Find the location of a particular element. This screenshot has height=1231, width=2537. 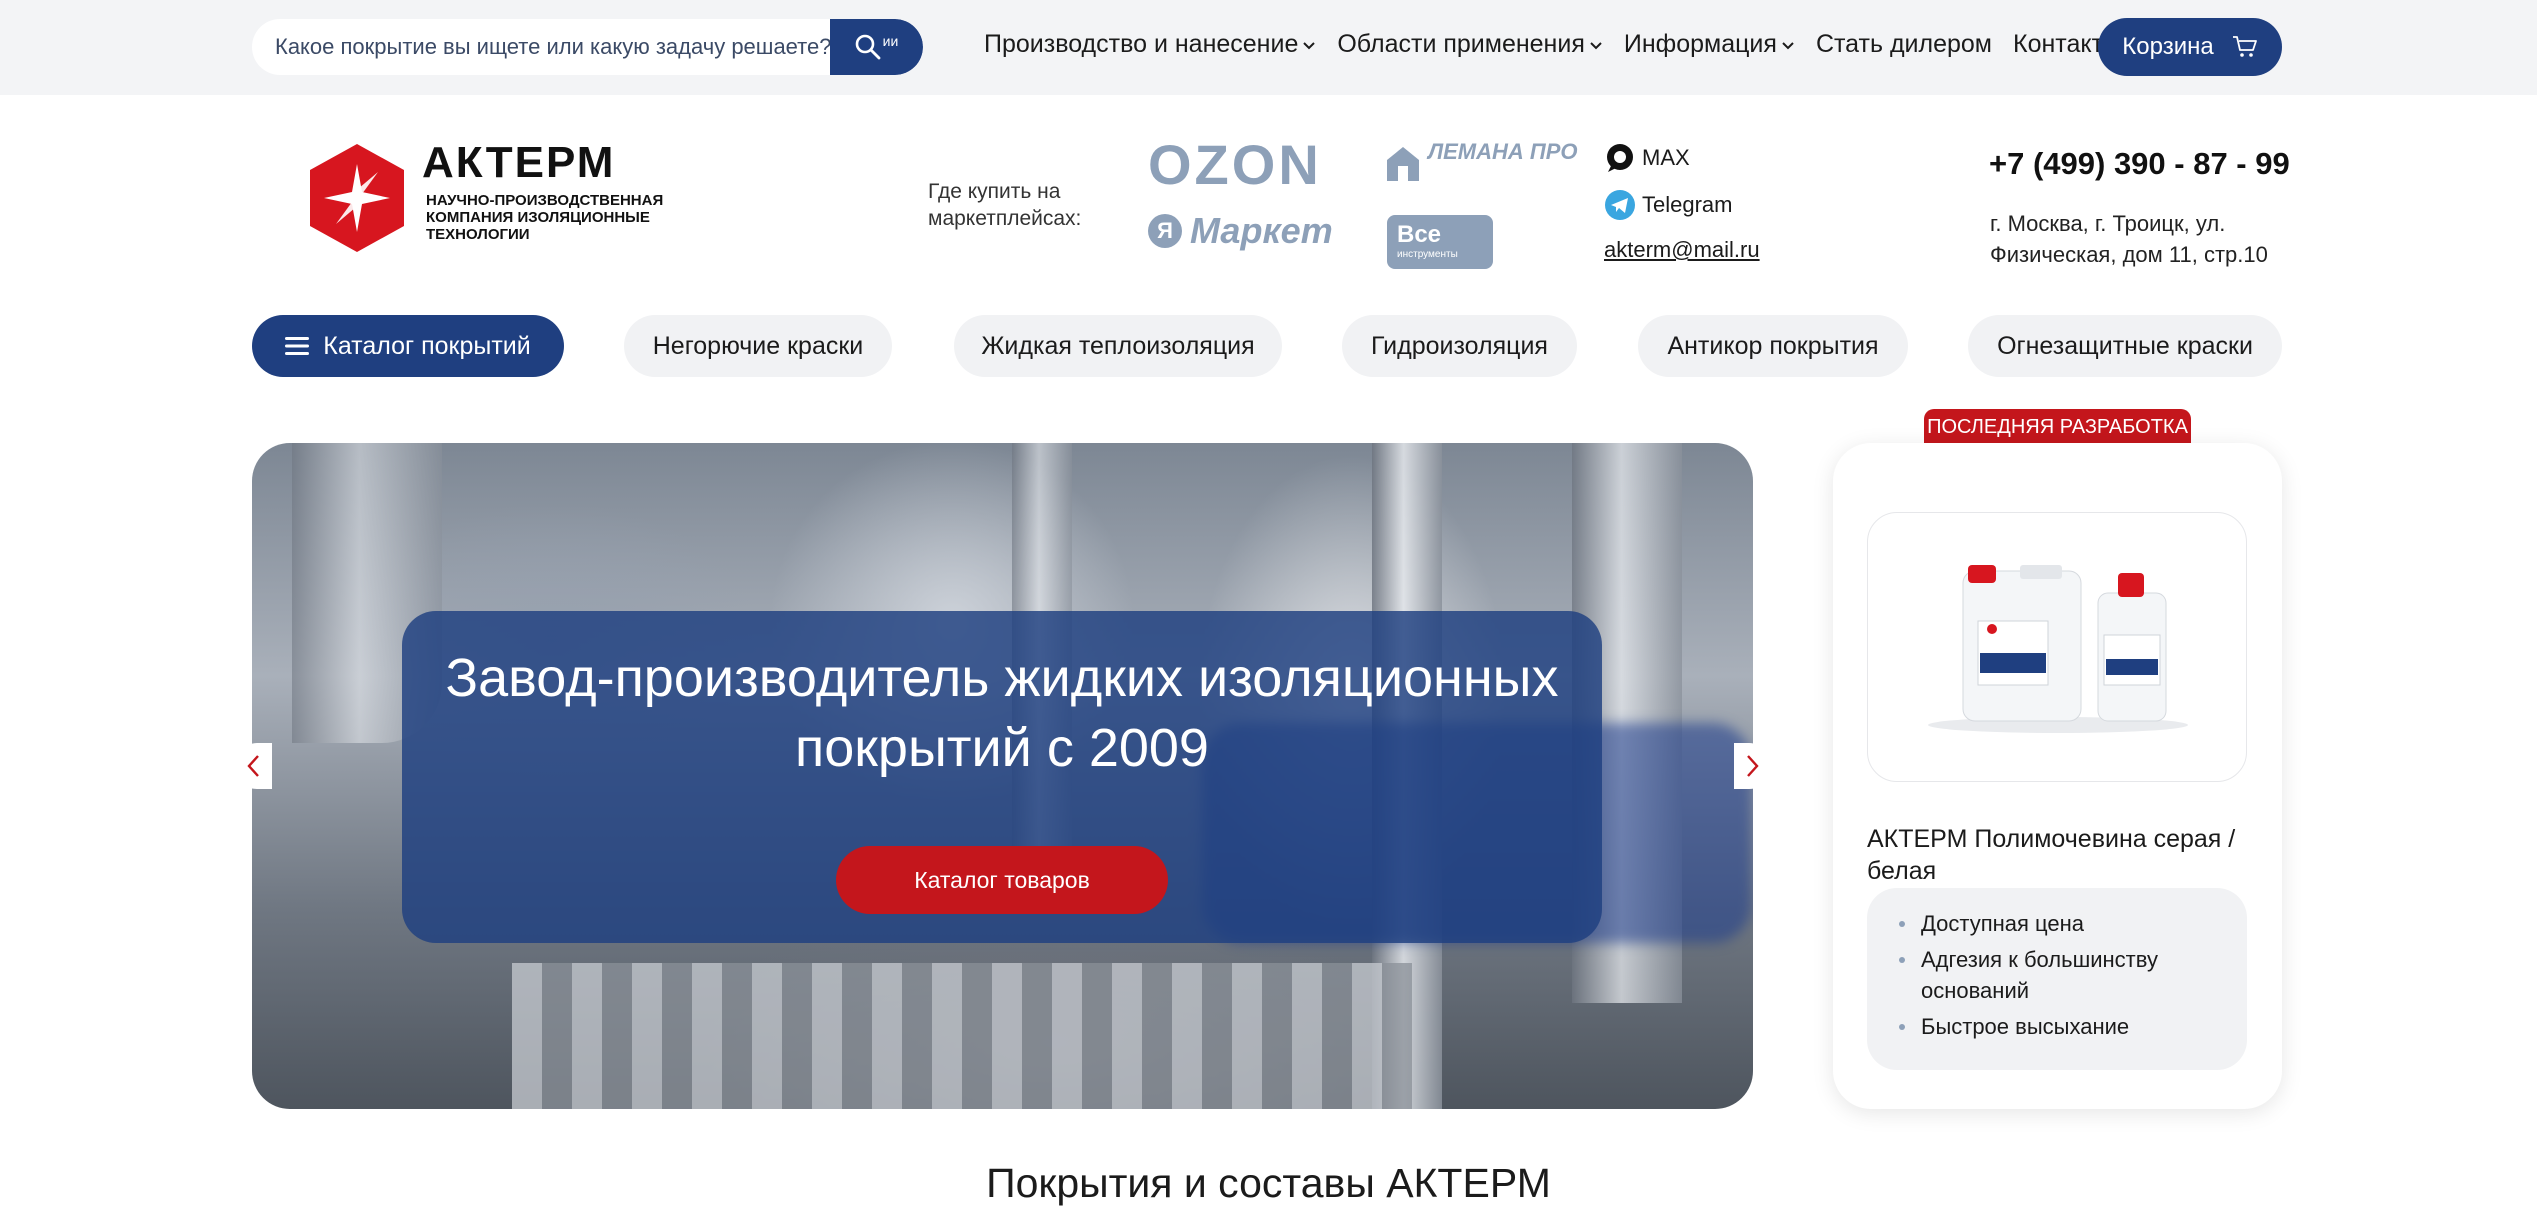

menu-icon is located at coordinates (297, 346).